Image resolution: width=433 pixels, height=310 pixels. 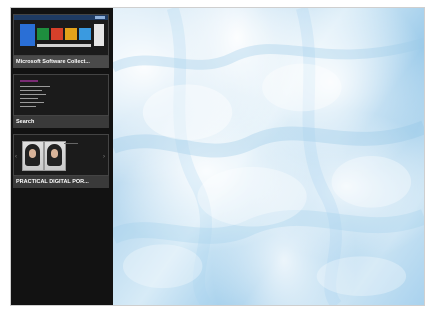 What do you see at coordinates (71, 143) in the screenshot?
I see `portrait-caption-line` at bounding box center [71, 143].